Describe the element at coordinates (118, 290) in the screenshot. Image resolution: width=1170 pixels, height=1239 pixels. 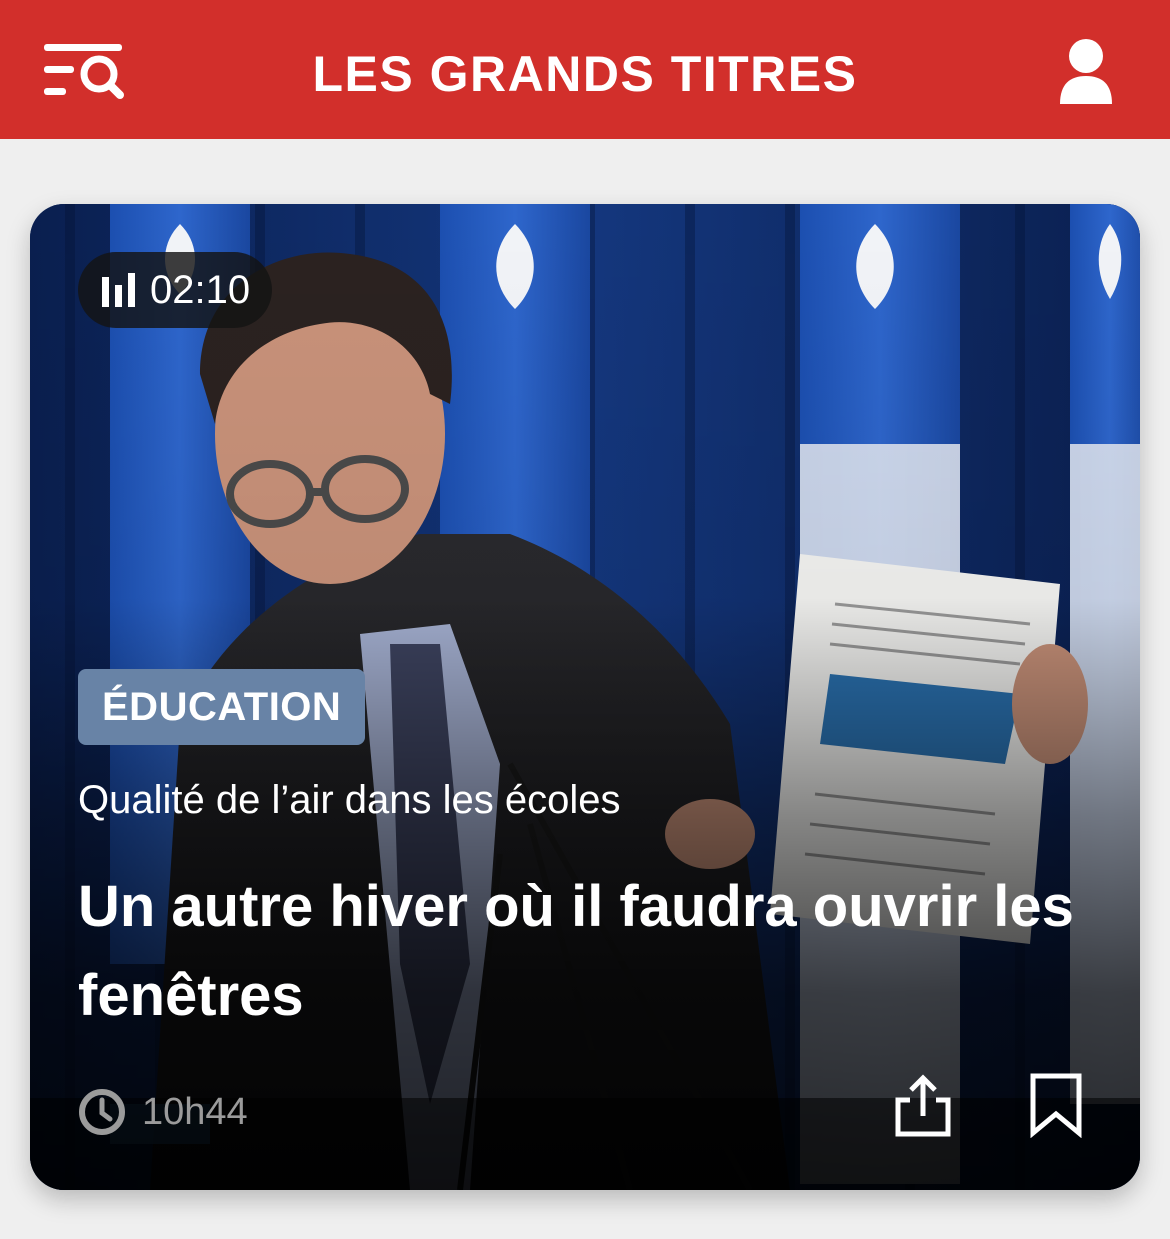
I see `audio-bars-icon` at that location.